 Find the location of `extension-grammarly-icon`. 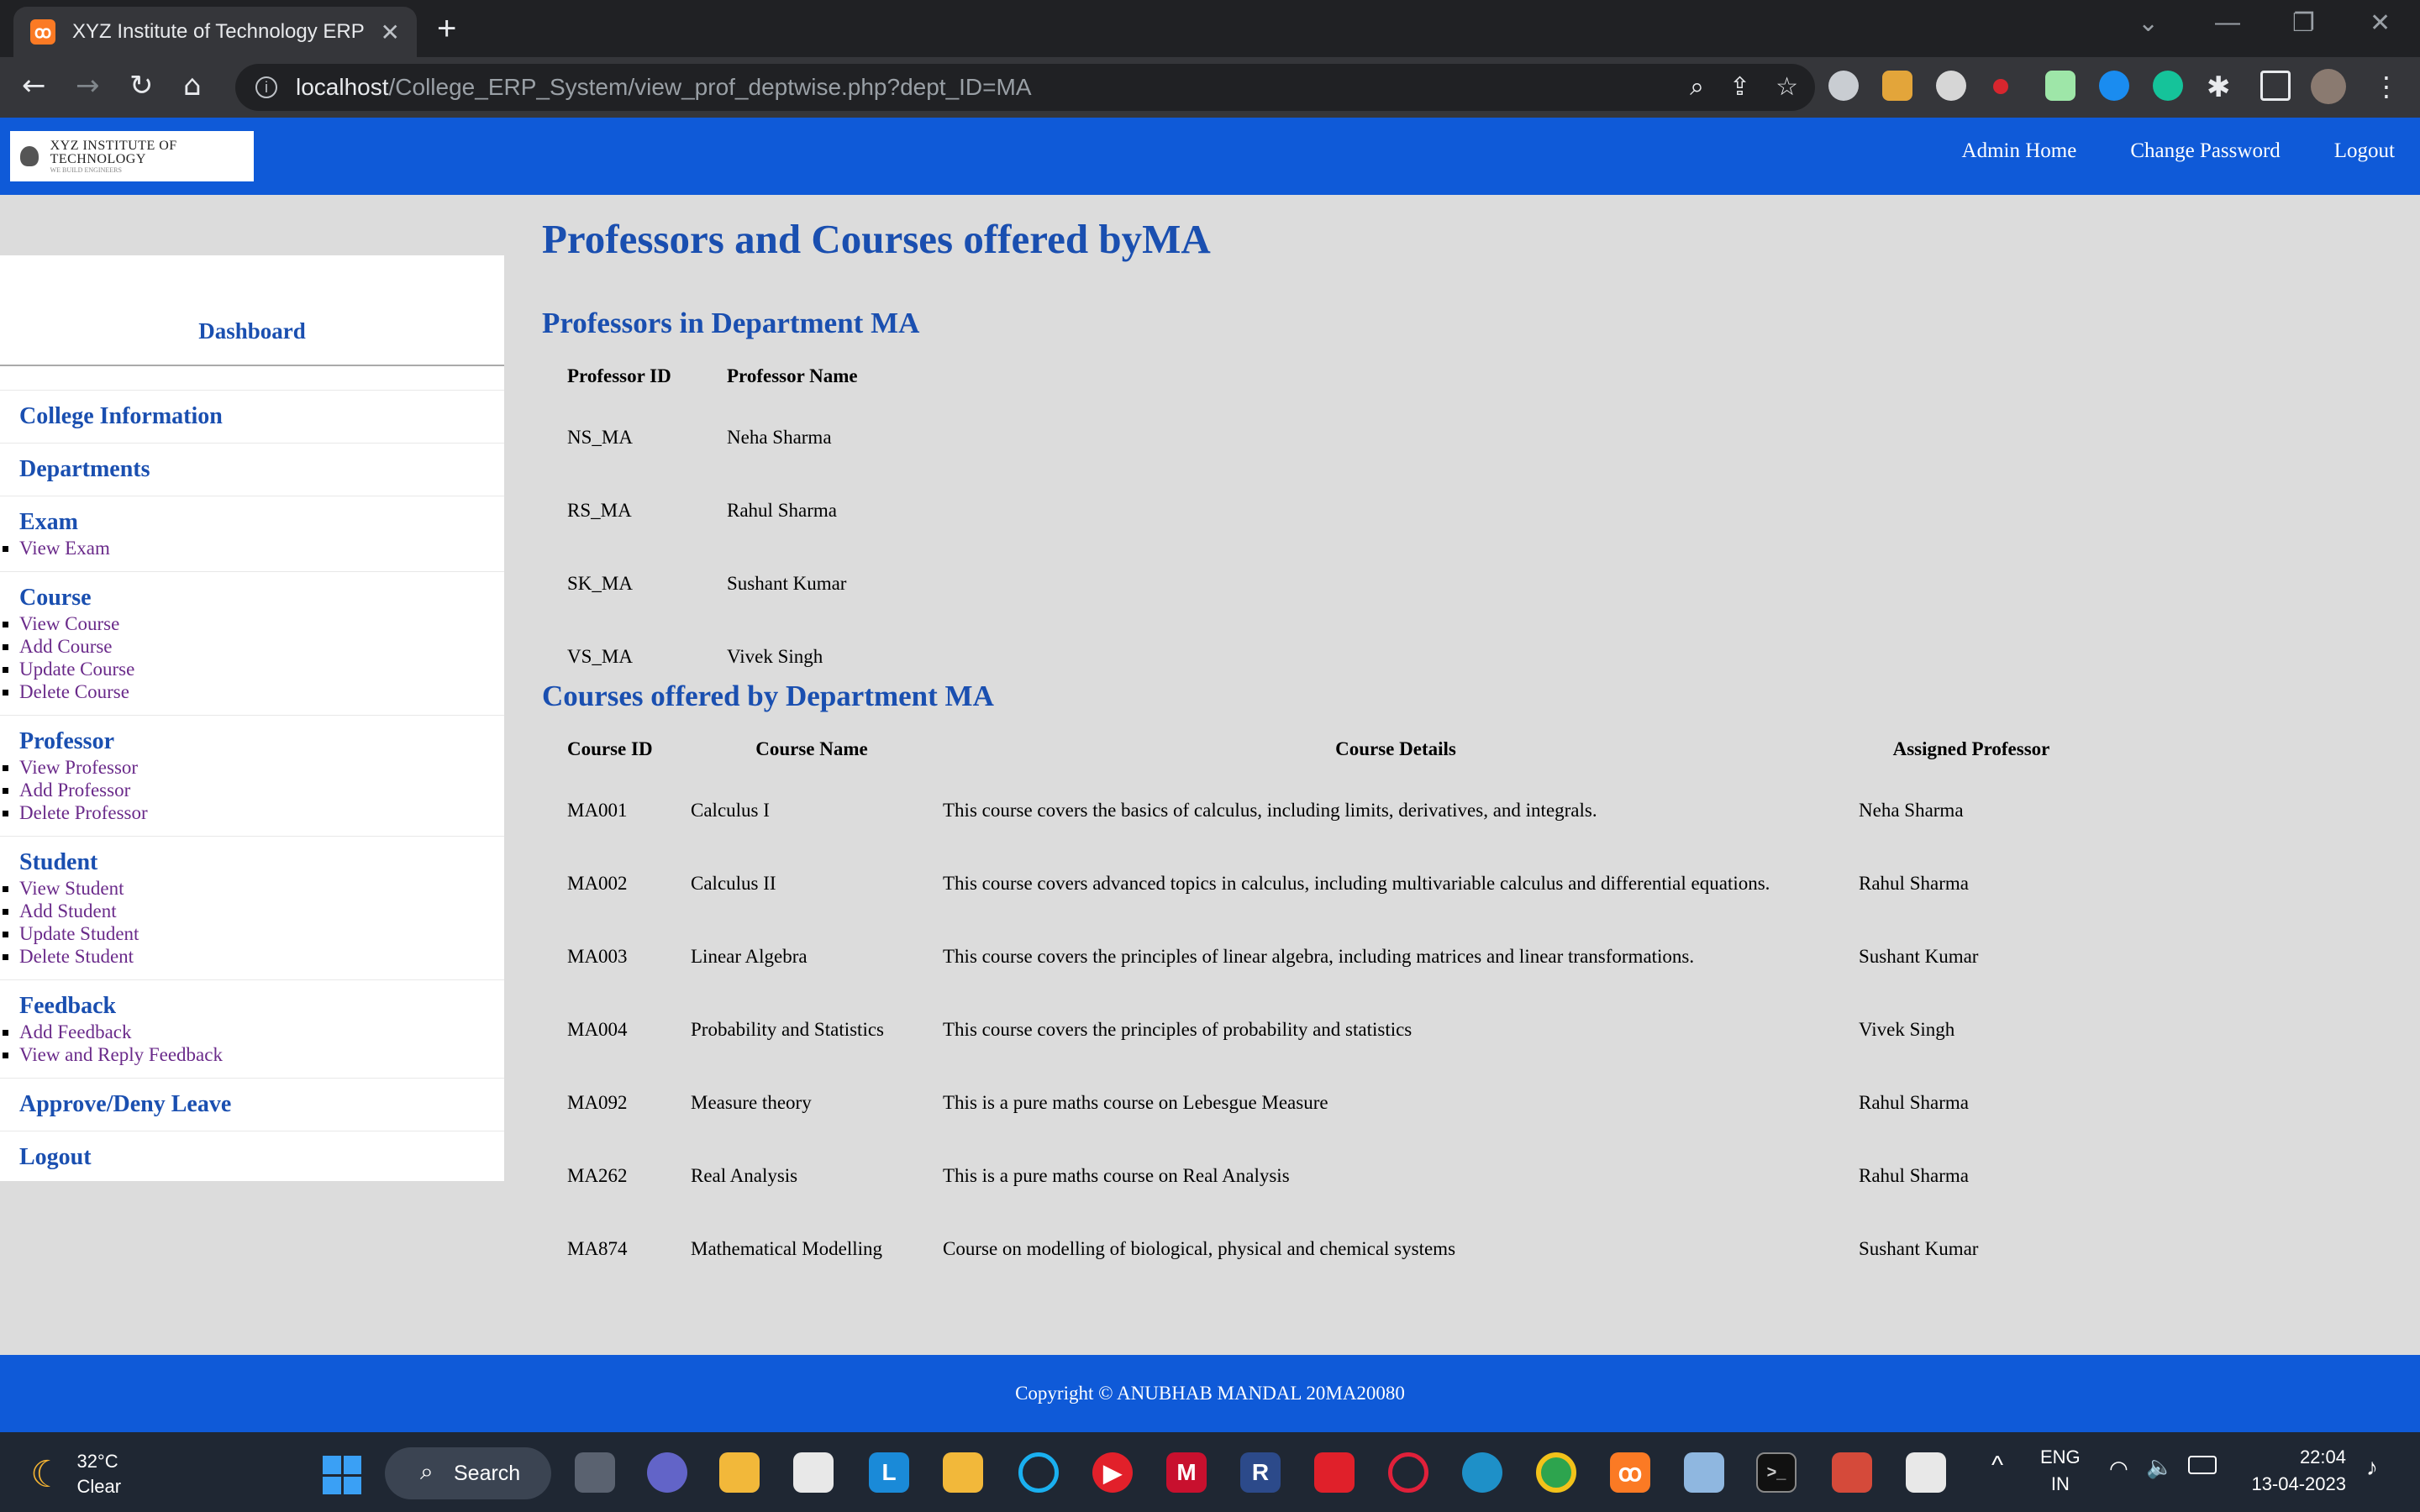

extension-grammarly-icon is located at coordinates (2168, 86).